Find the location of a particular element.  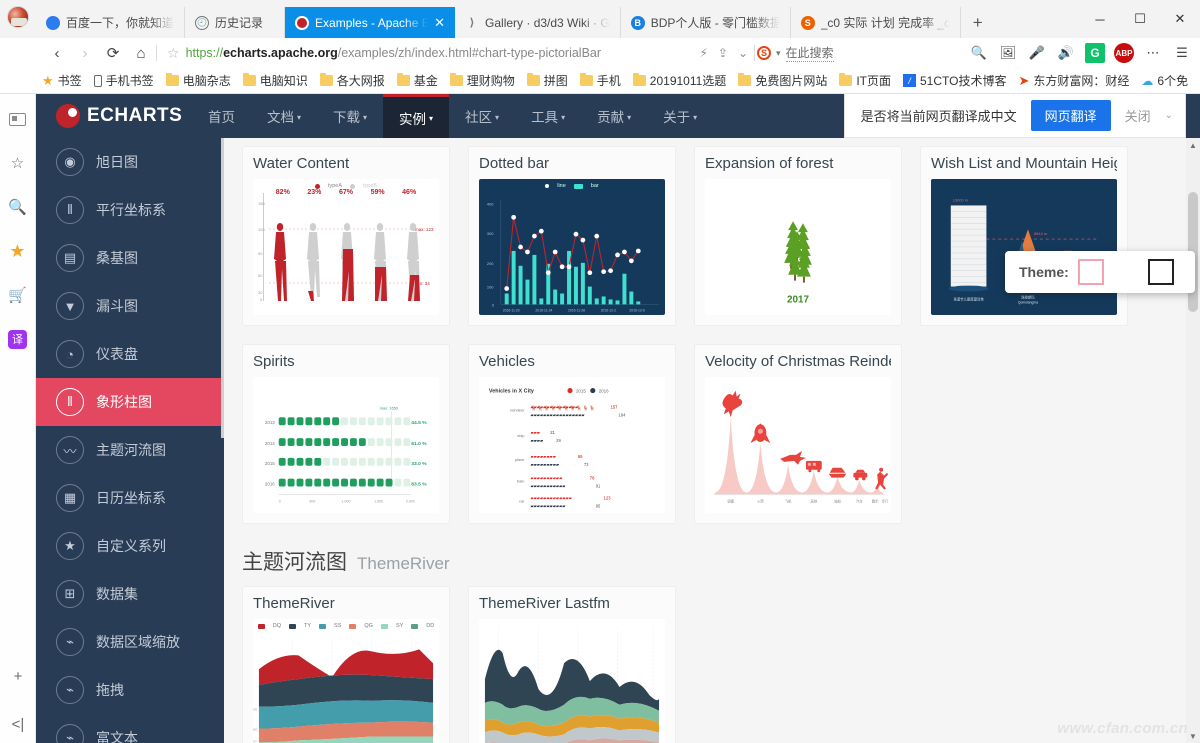

theme-selector-popup: Theme: is located at coordinates (1100, 272).